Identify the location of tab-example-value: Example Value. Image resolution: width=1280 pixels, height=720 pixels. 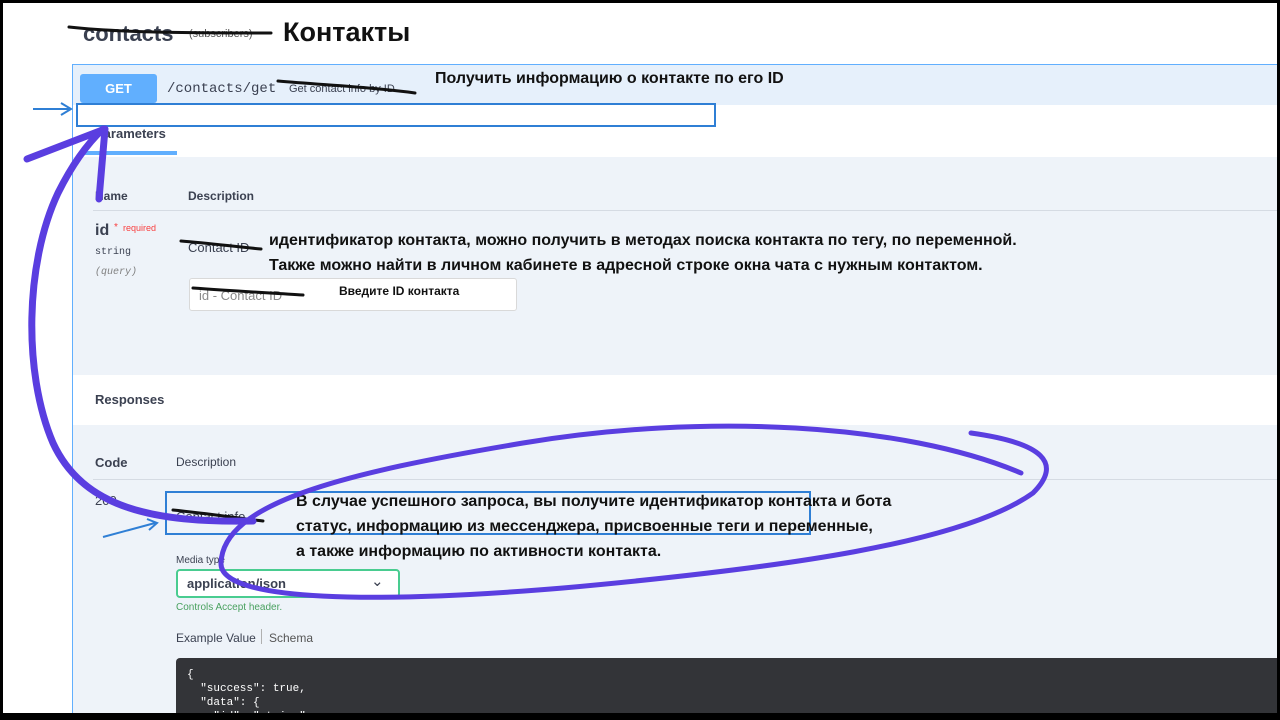
(216, 638).